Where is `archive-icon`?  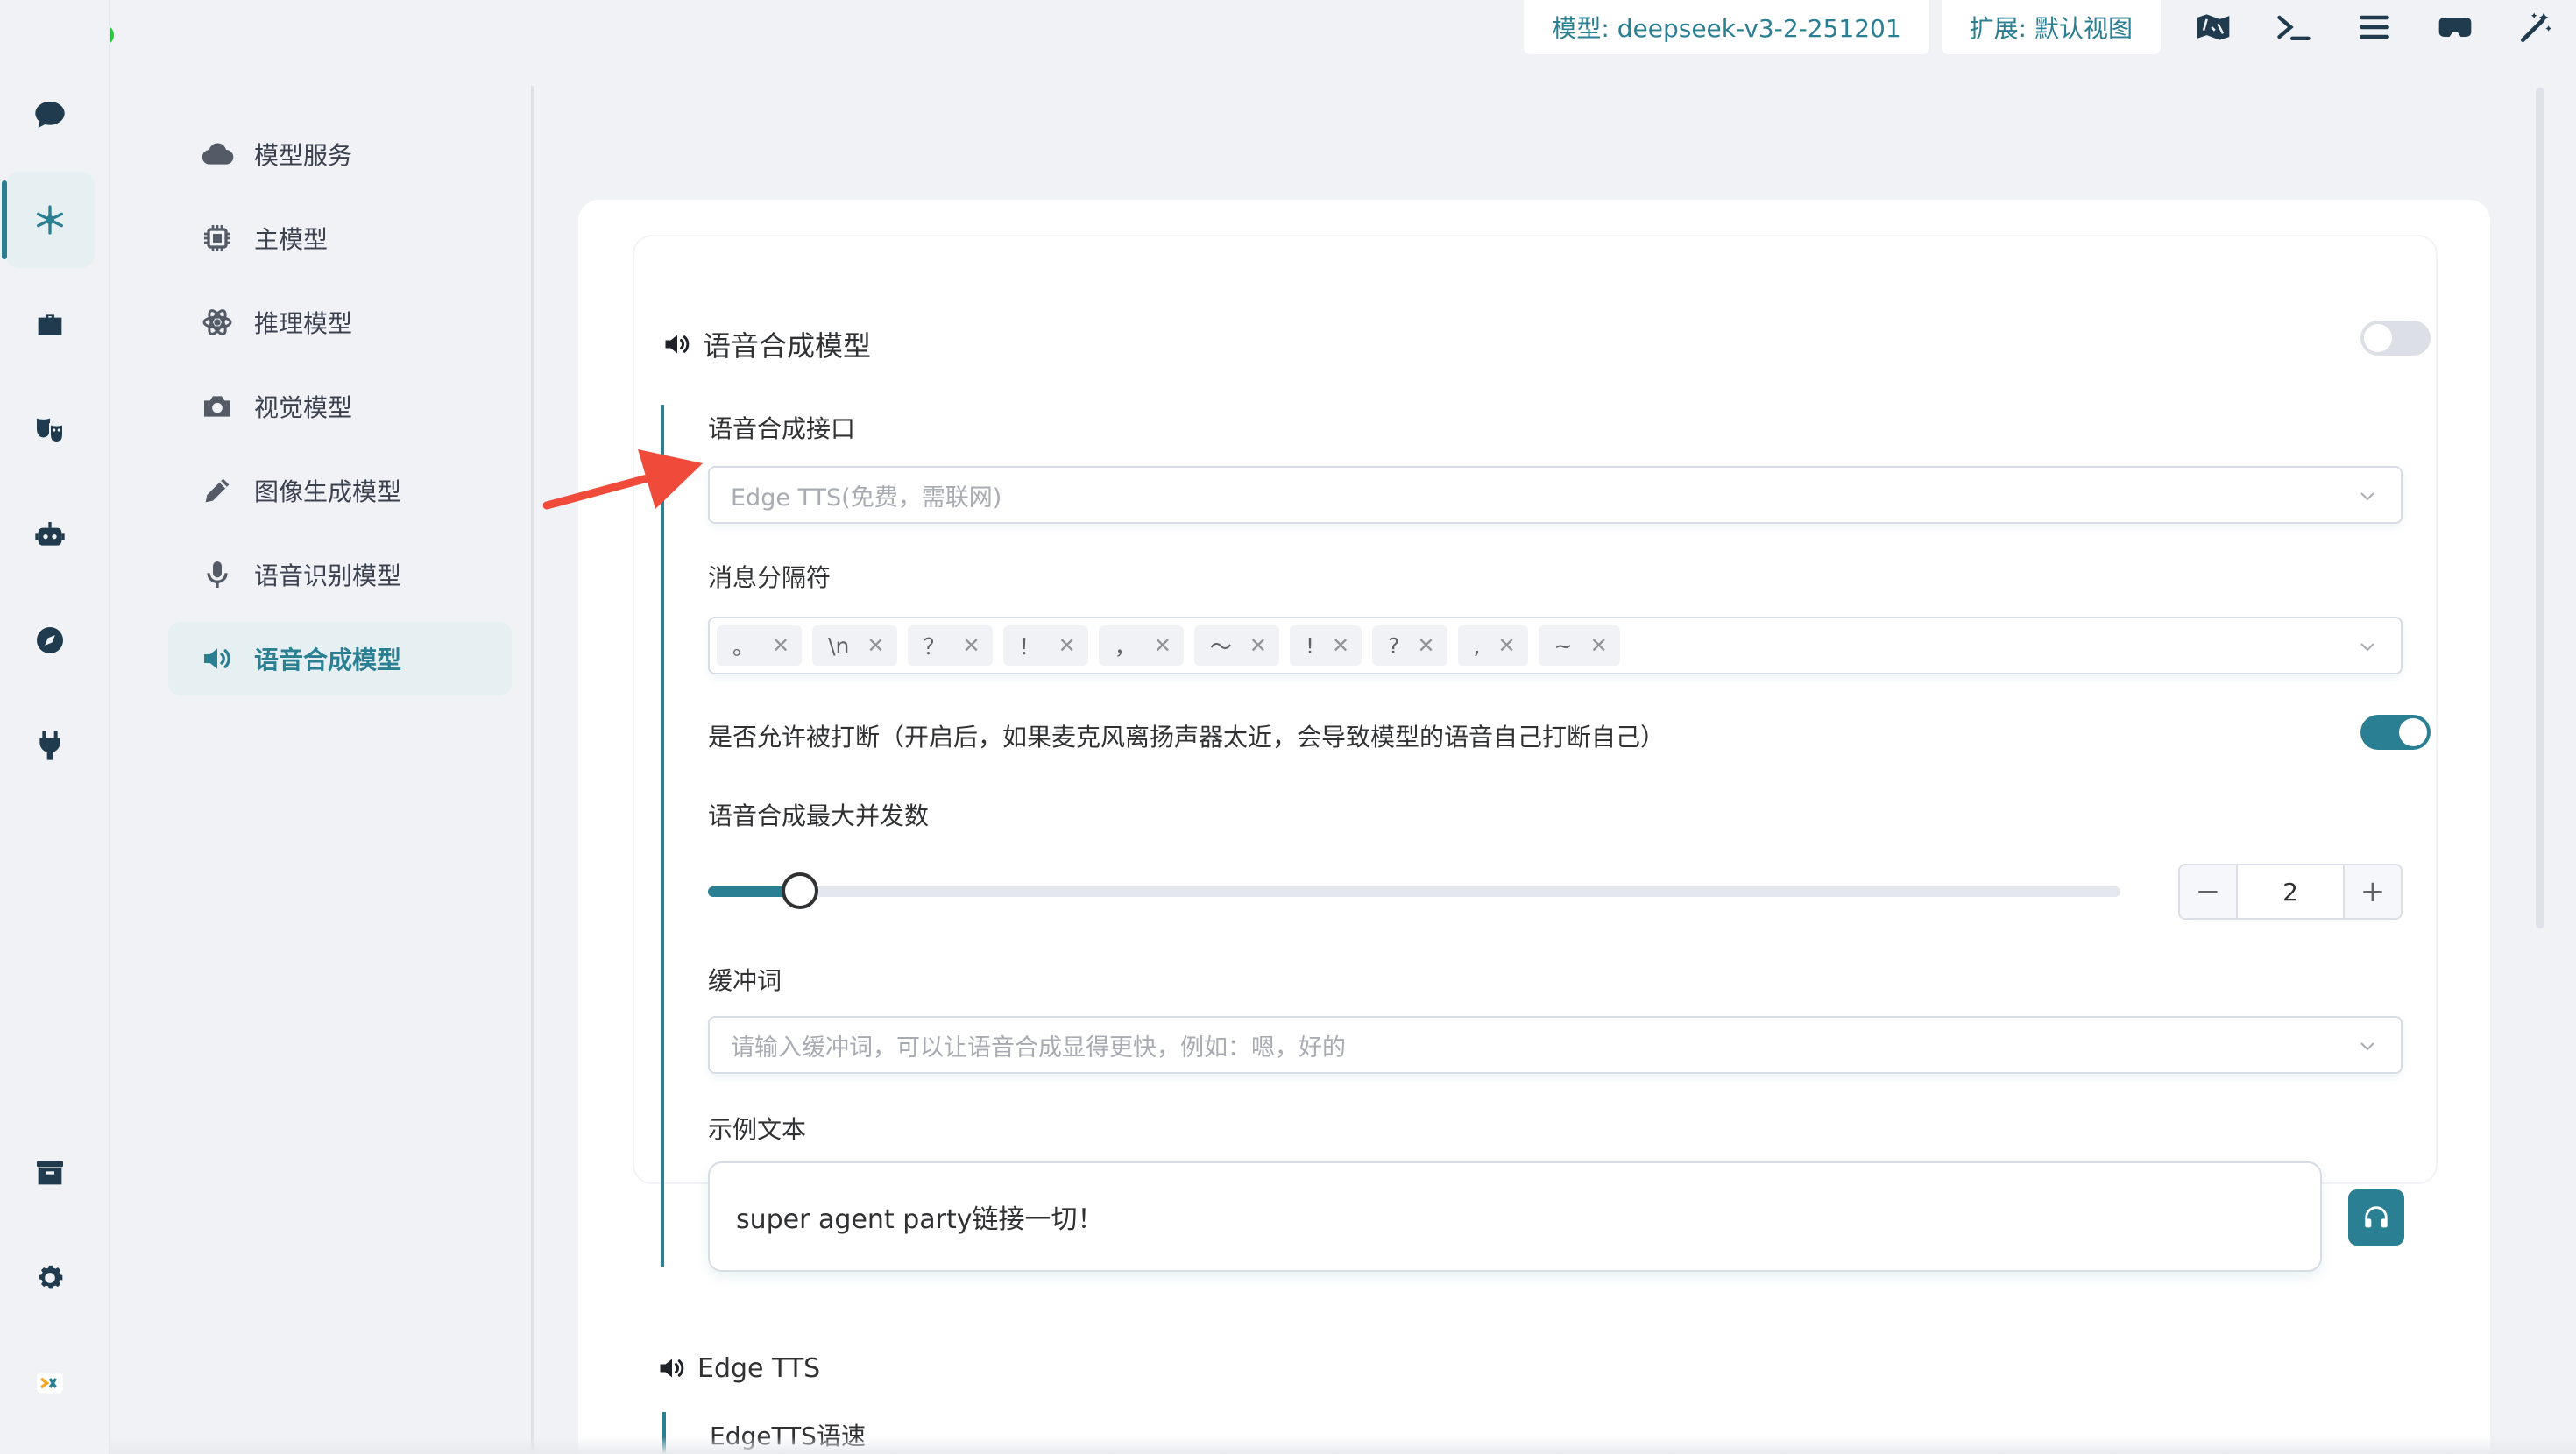
archive-icon is located at coordinates (50, 1173).